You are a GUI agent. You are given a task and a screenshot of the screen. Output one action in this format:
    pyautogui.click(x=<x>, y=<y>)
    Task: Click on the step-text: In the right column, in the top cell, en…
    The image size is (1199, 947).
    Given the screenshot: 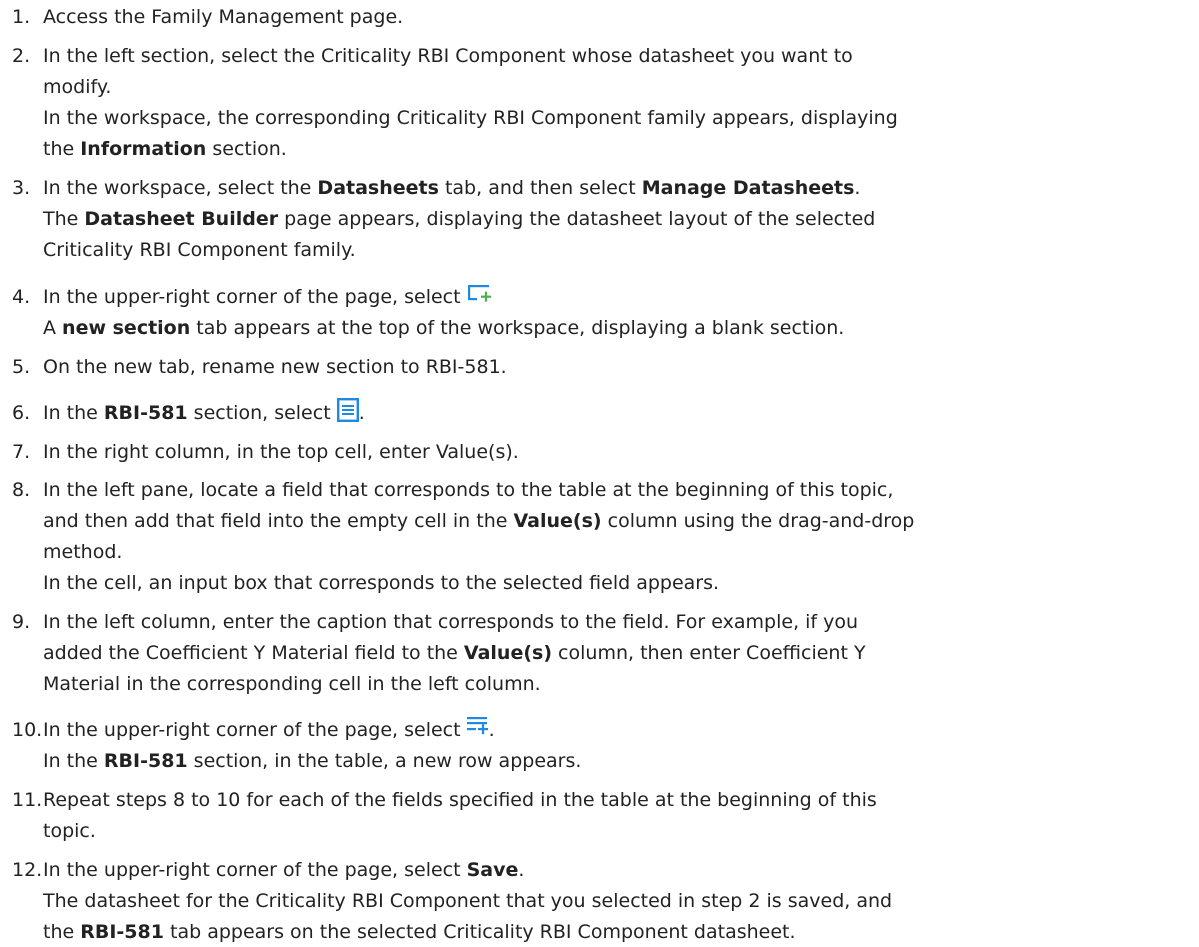 What is the action you would take?
    pyautogui.click(x=281, y=452)
    